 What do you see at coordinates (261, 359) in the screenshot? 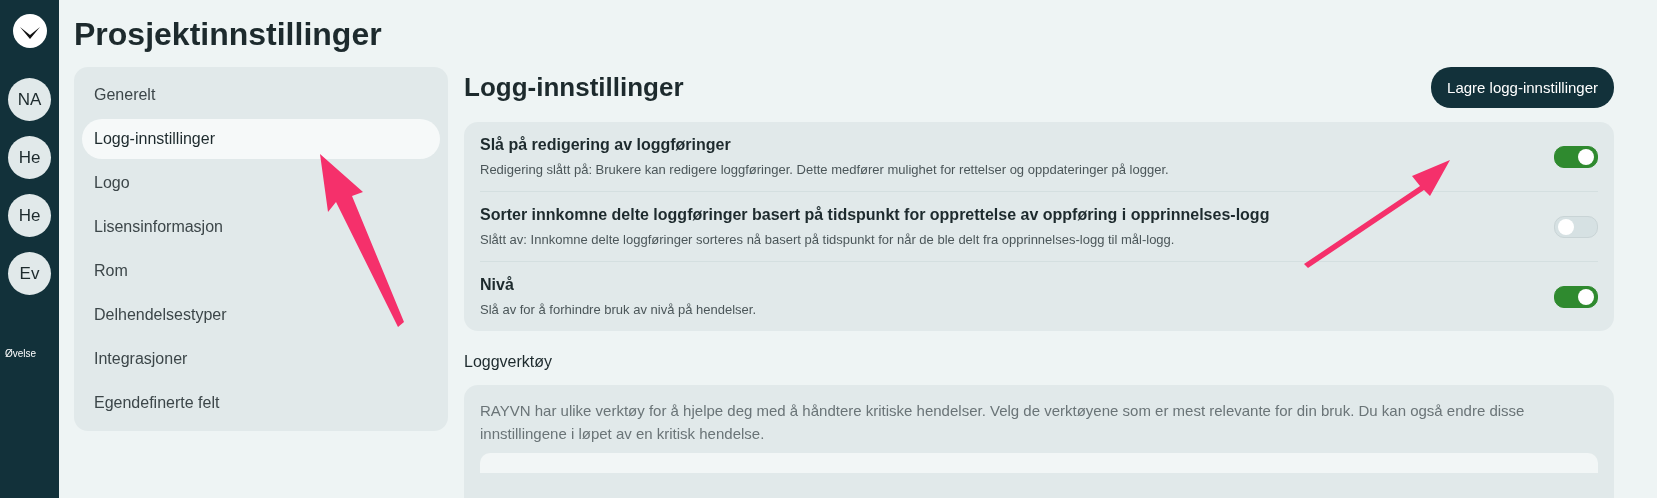
I see `nav-item: Integrasjoner` at bounding box center [261, 359].